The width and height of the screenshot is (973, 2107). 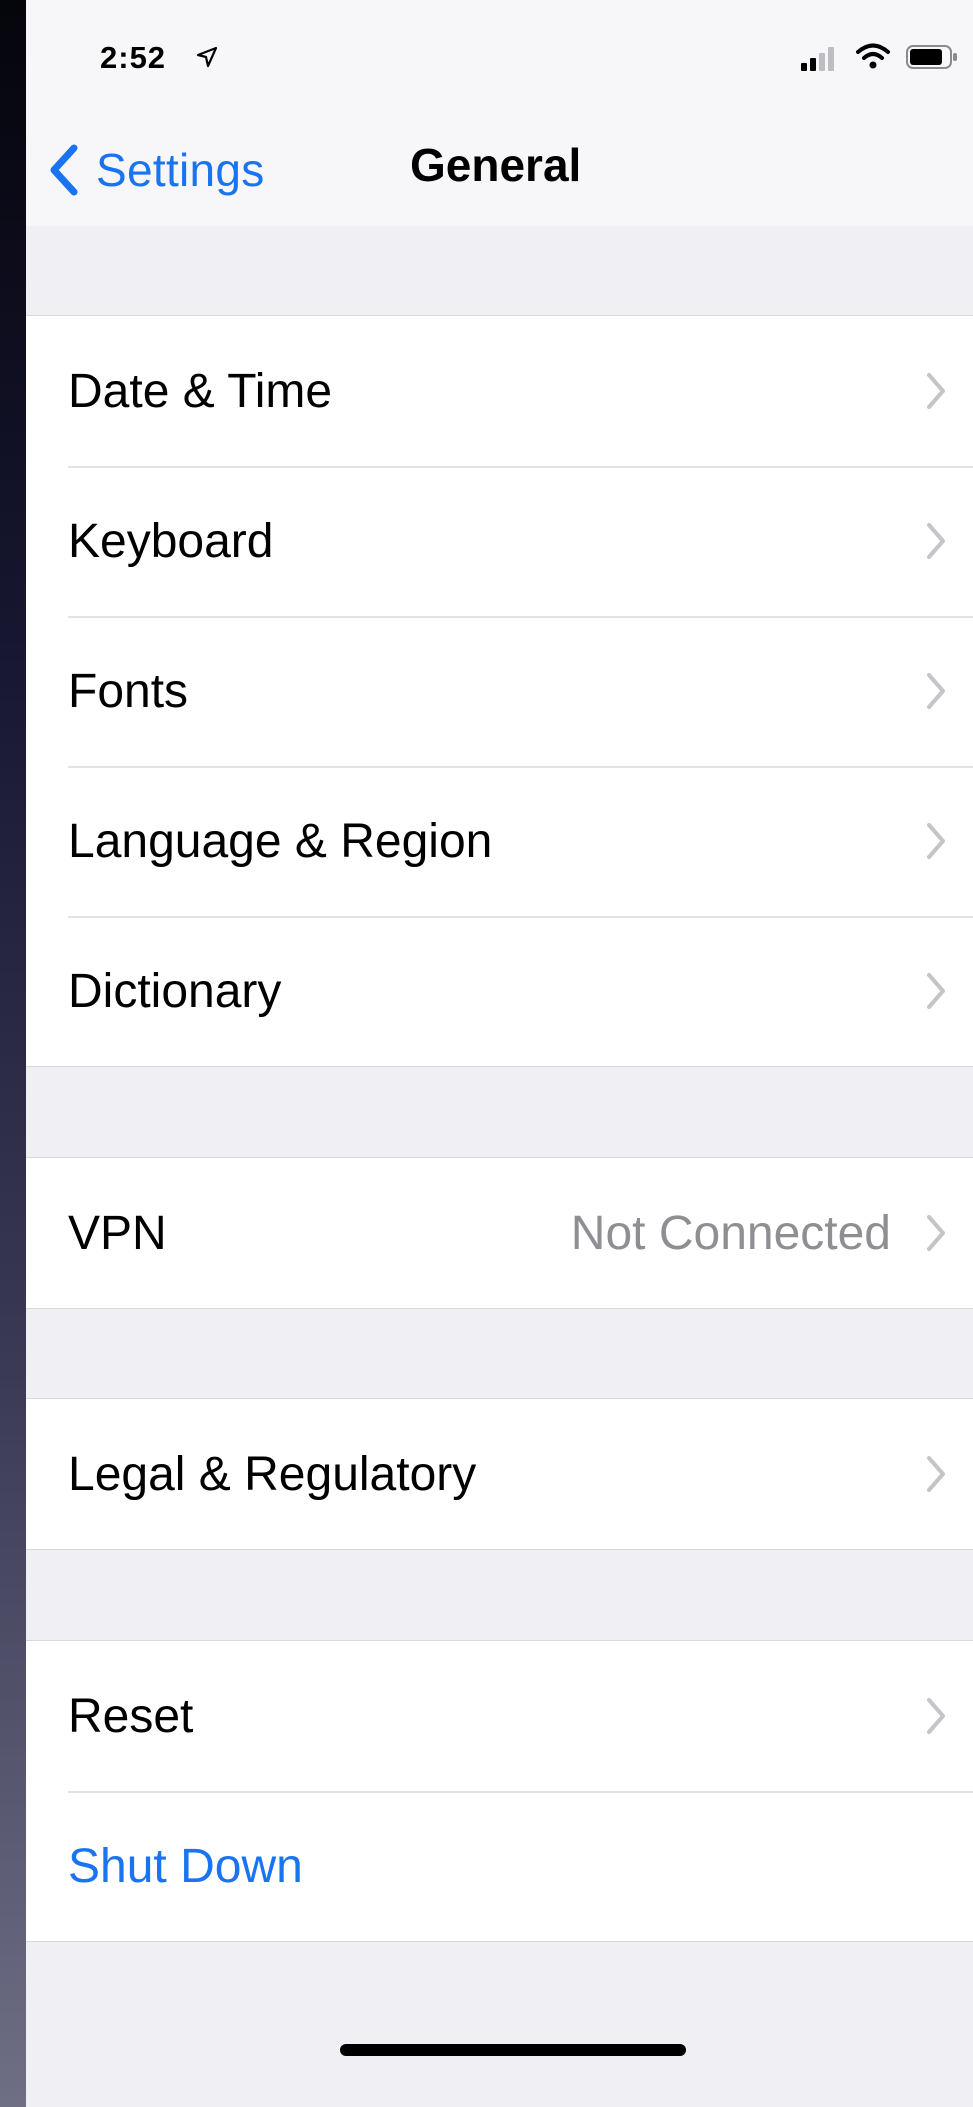 What do you see at coordinates (513, 2050) in the screenshot?
I see `home-indicator` at bounding box center [513, 2050].